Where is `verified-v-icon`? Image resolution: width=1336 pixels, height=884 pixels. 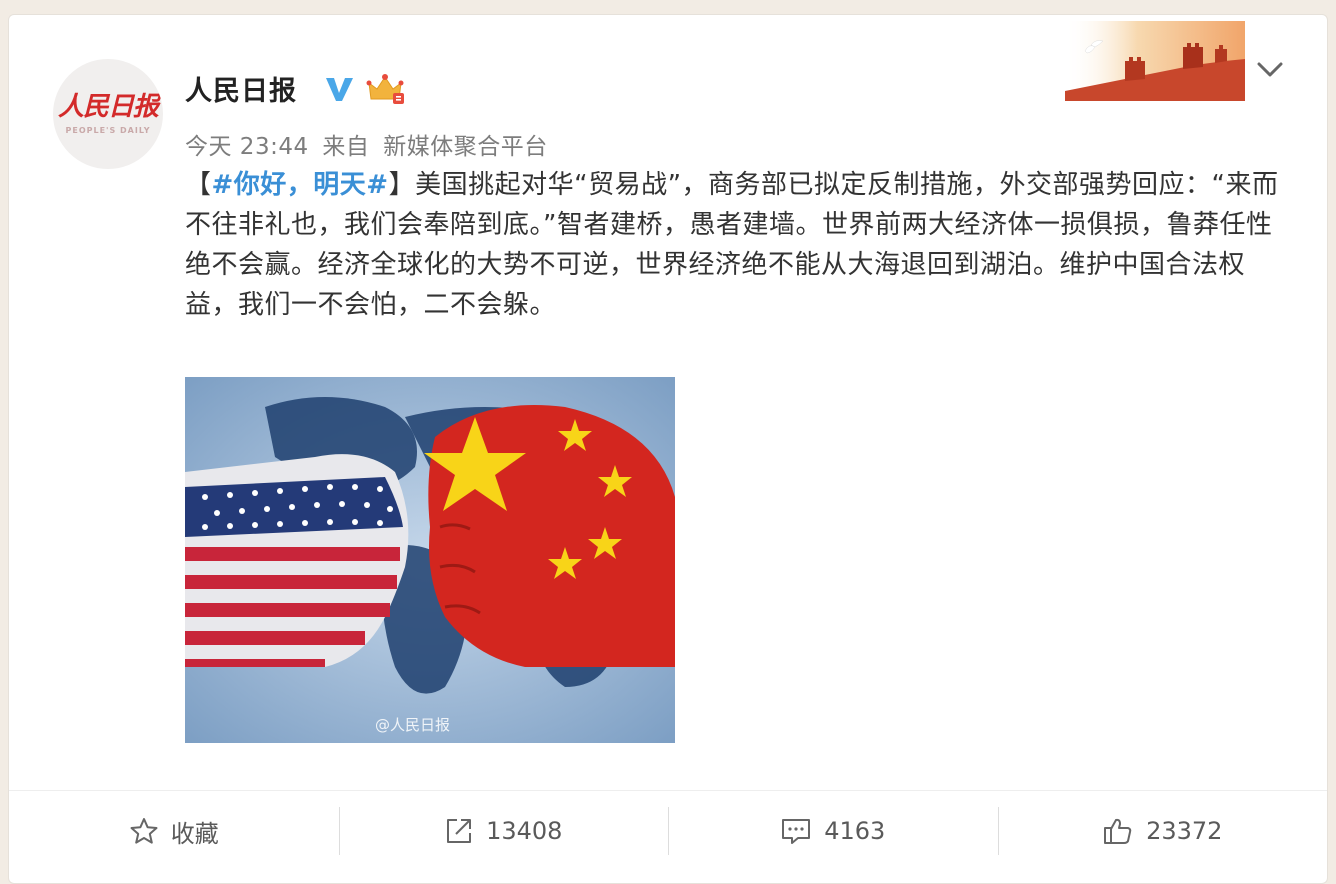 verified-v-icon is located at coordinates (339, 89).